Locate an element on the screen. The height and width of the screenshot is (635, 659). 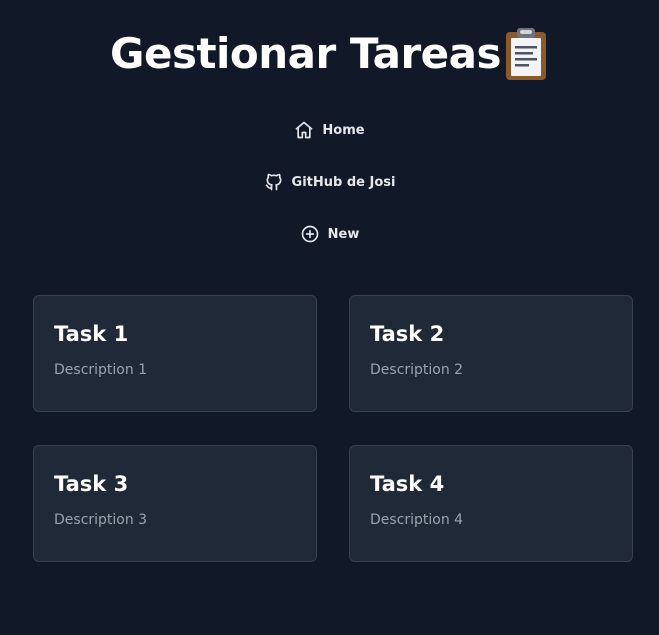
task-card: Task 1 Description 1 is located at coordinates (175, 353).